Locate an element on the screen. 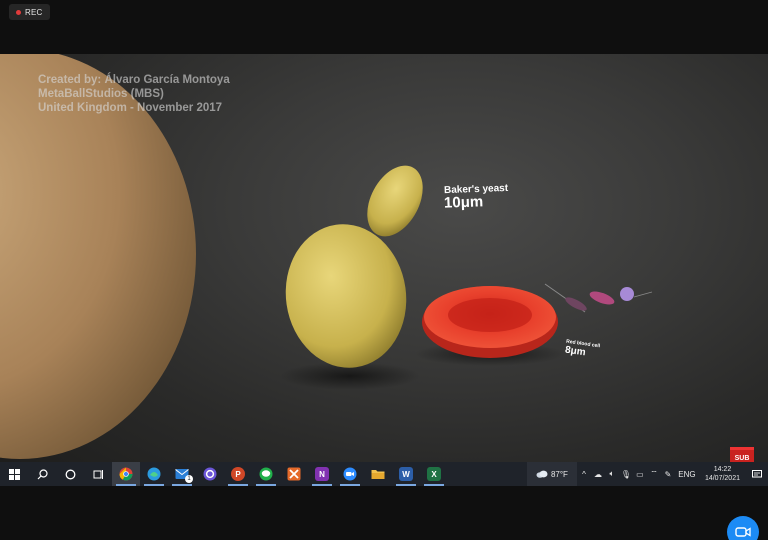 This screenshot has height=540, width=768. taskbar-app-mail: 1 is located at coordinates (182, 474).